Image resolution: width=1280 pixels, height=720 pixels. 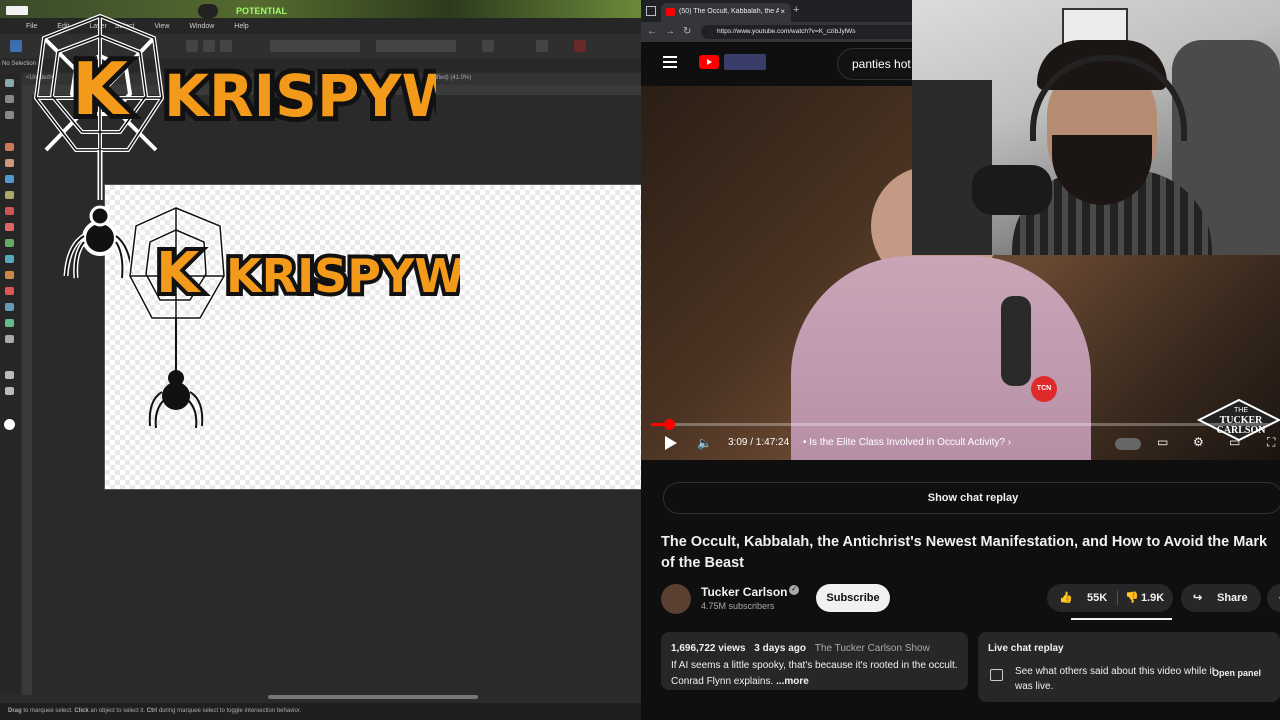 What do you see at coordinates (759, 442) in the screenshot?
I see `time-display: 3:09 / 1:47:24` at bounding box center [759, 442].